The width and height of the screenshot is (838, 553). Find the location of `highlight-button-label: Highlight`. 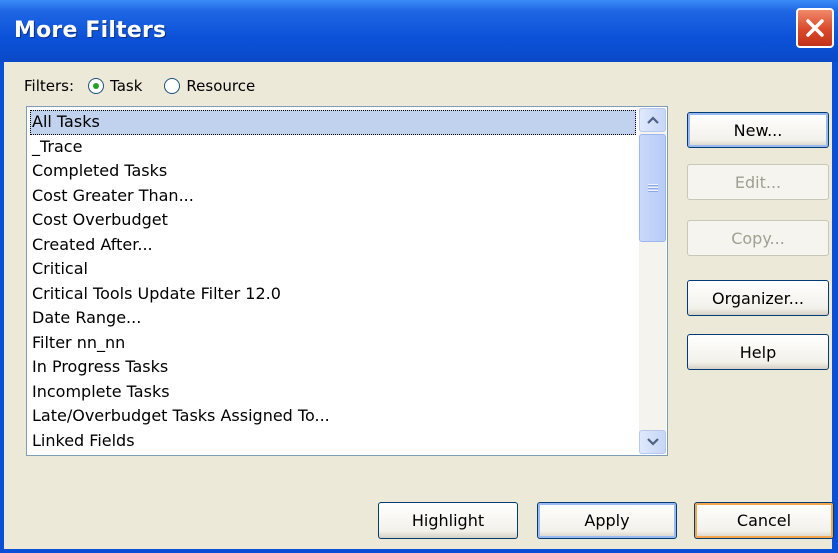

highlight-button-label: Highlight is located at coordinates (448, 520).